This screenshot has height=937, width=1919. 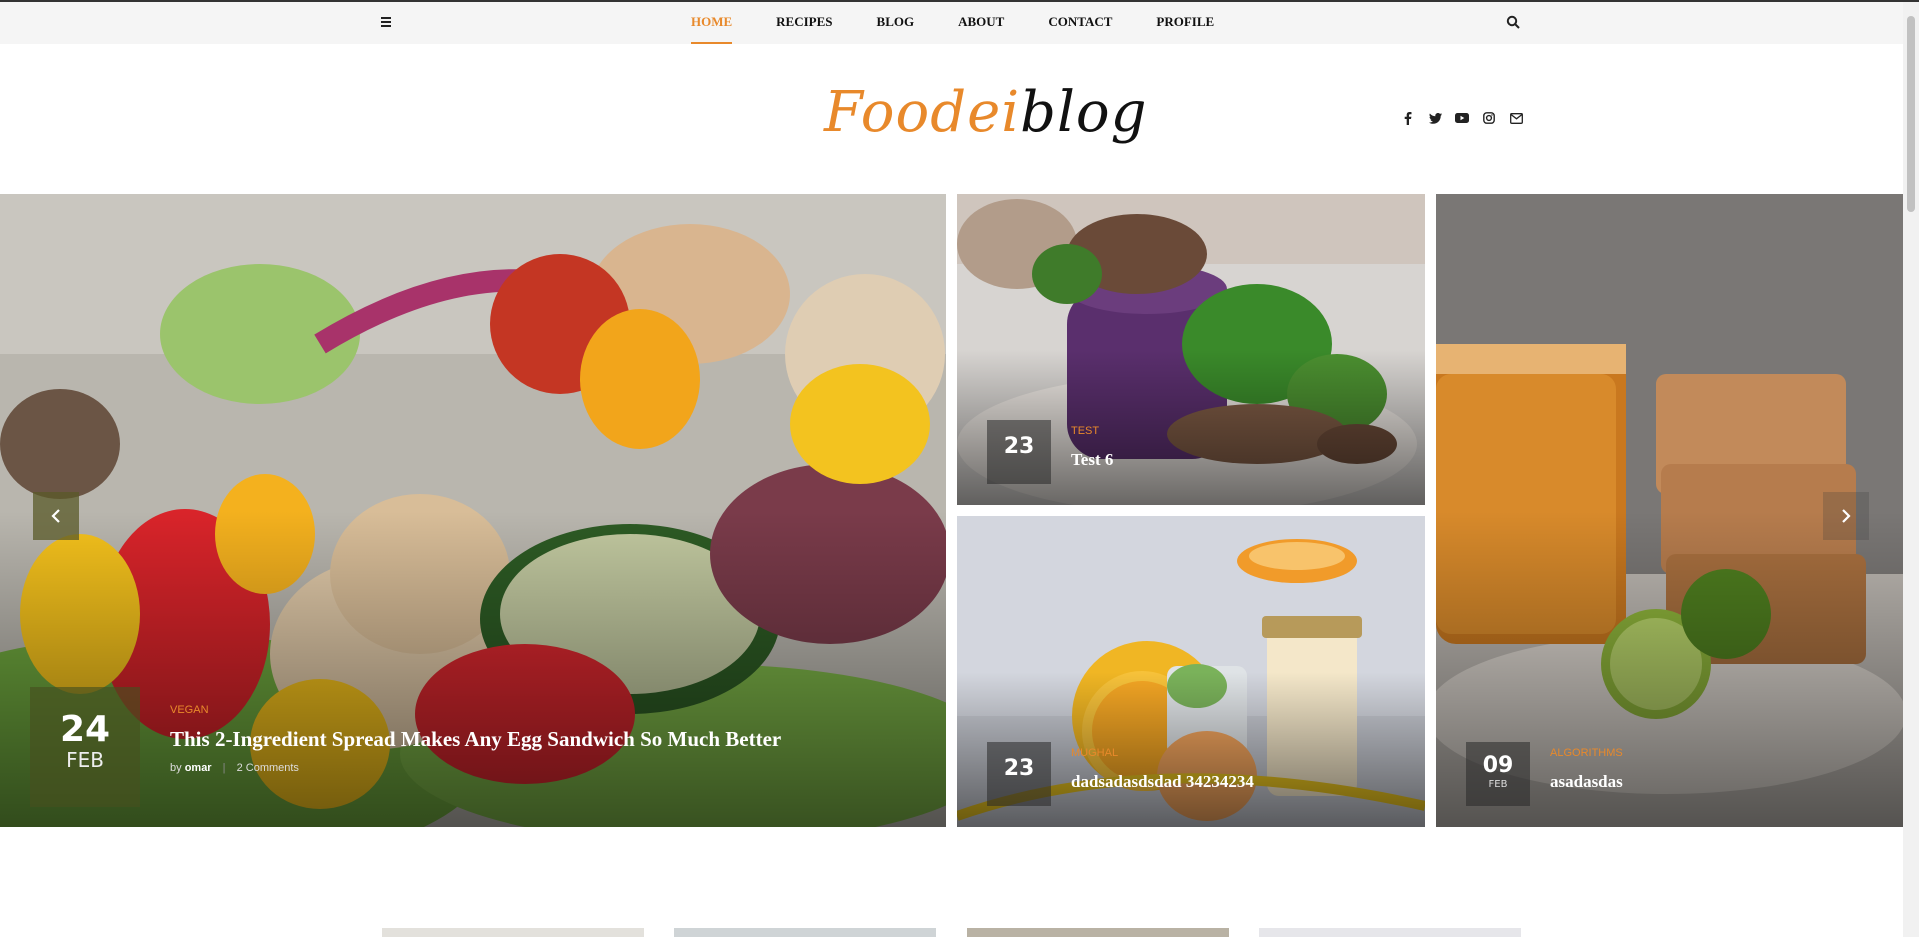 I want to click on slider-prev-button, so click(x=56, y=516).